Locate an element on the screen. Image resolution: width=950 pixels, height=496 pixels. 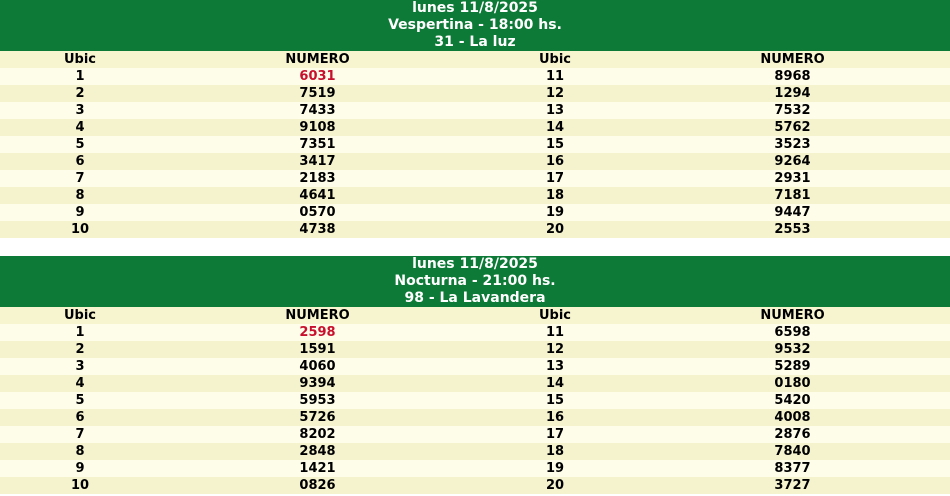
number-cell: 5420 is located at coordinates (792, 400).